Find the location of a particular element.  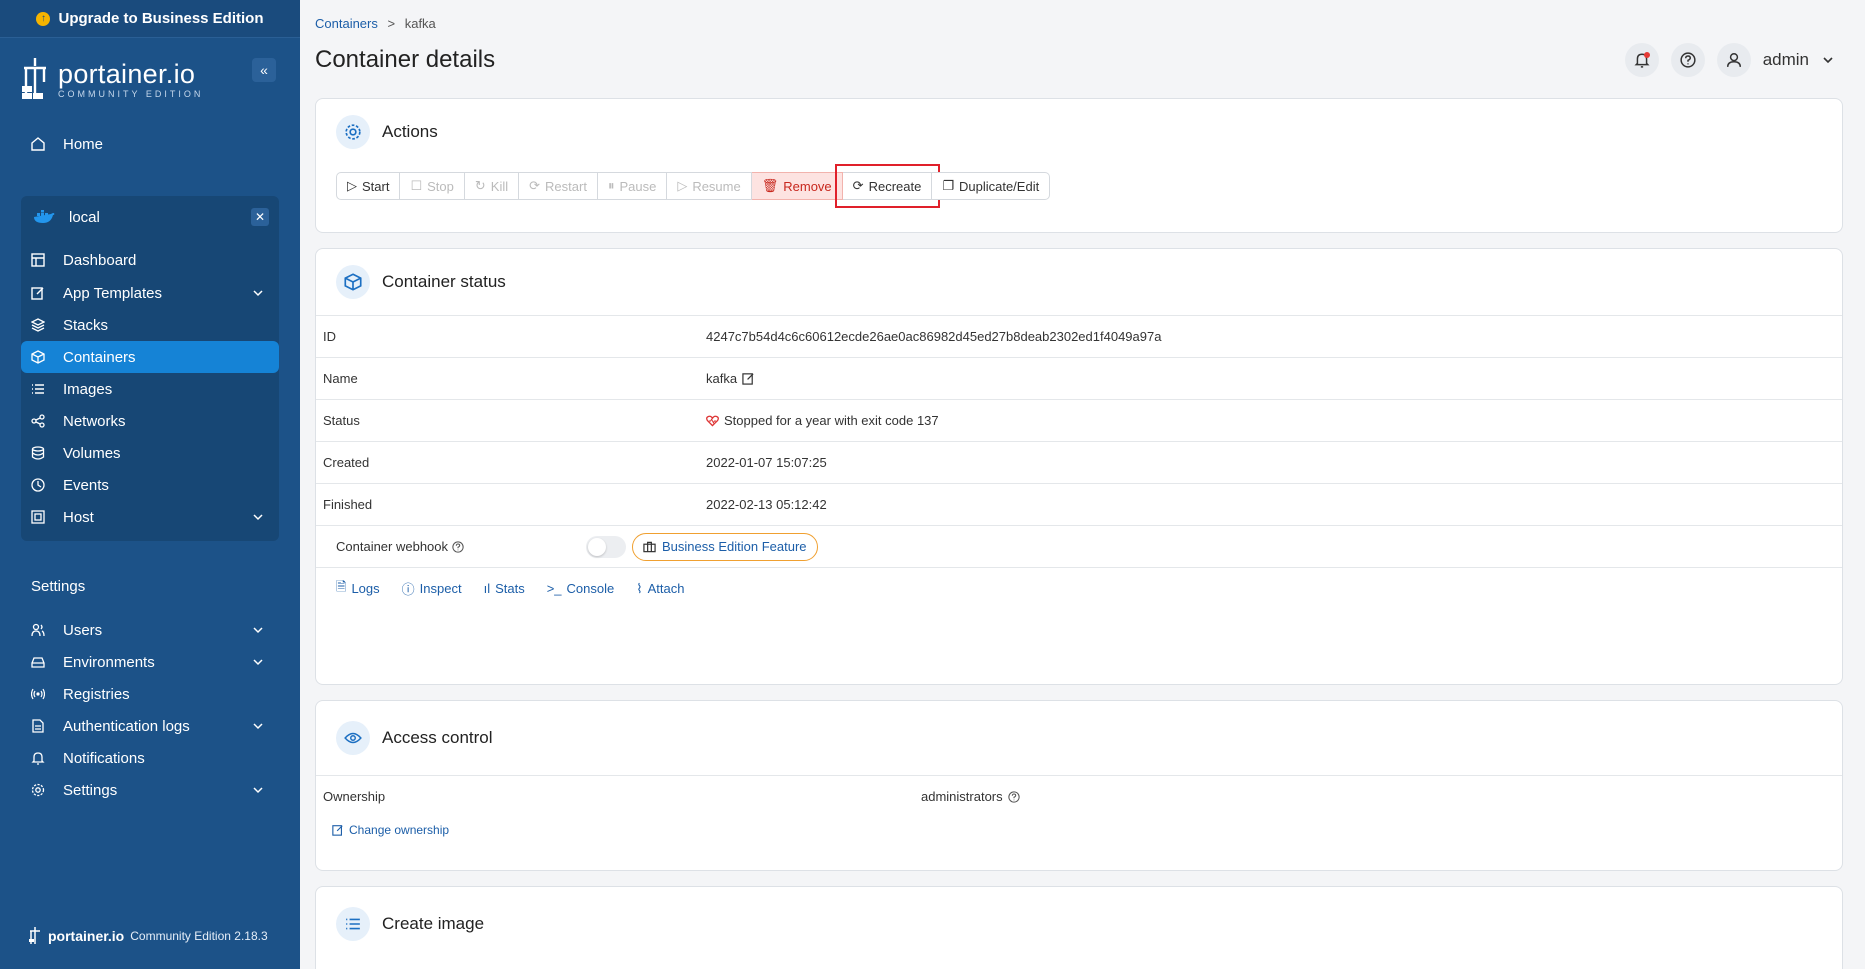

sidebar-item-label: Networks is located at coordinates (94, 421).